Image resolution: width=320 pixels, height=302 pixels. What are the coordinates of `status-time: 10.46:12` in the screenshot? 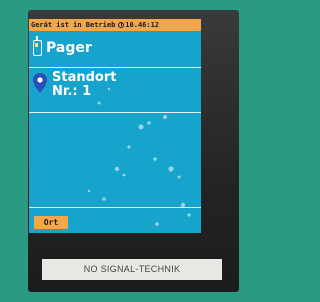 It's located at (142, 25).